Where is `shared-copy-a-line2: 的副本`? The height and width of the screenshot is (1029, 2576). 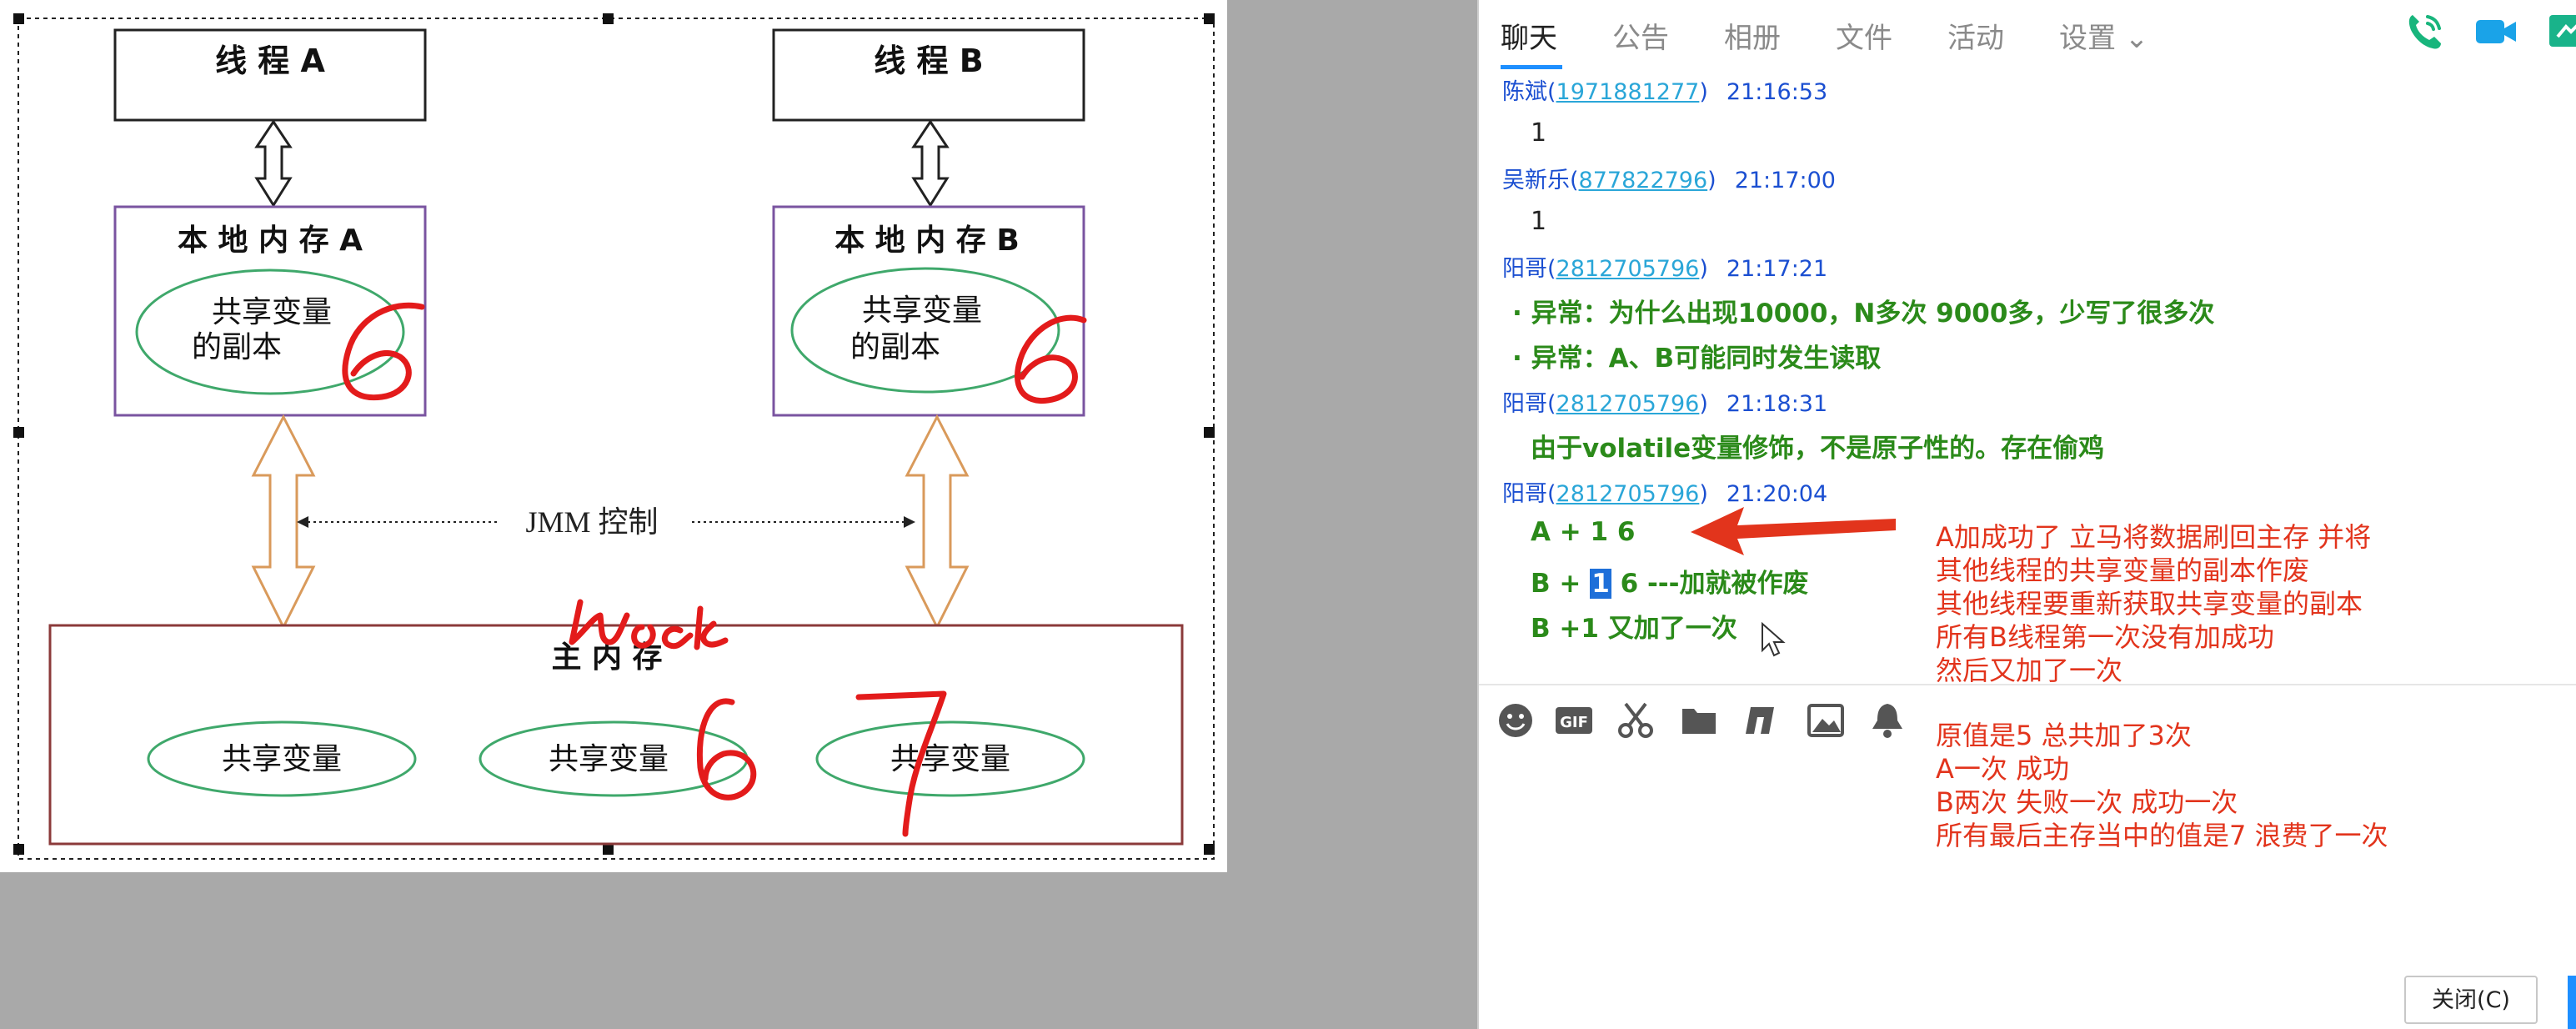 shared-copy-a-line2: 的副本 is located at coordinates (237, 347).